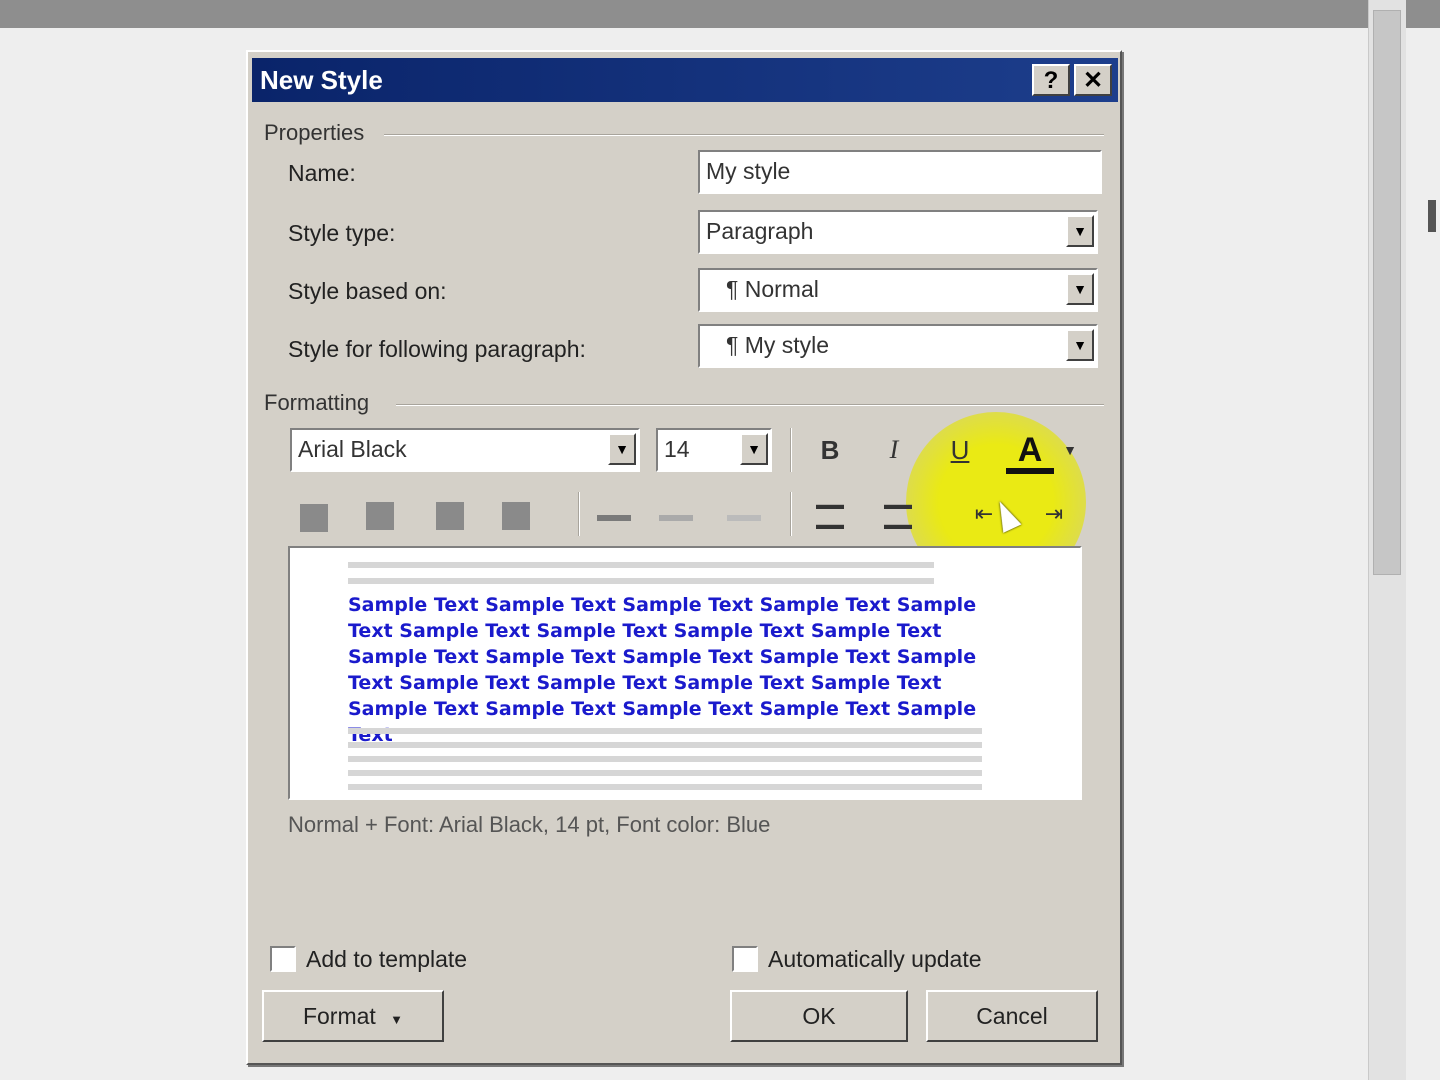 The width and height of the screenshot is (1440, 1080). I want to click on close-button: ✕, so click(1093, 80).